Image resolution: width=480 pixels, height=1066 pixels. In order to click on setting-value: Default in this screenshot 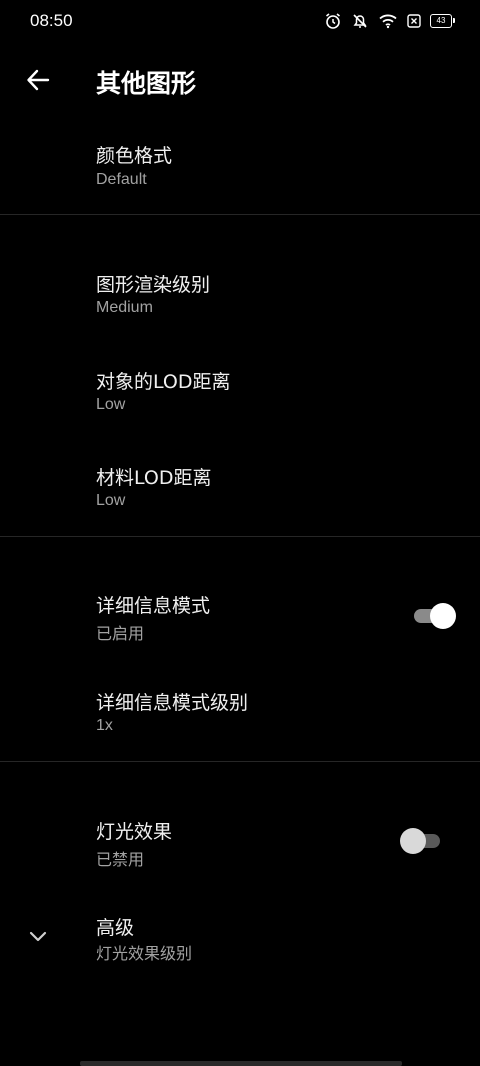, I will do `click(121, 179)`.